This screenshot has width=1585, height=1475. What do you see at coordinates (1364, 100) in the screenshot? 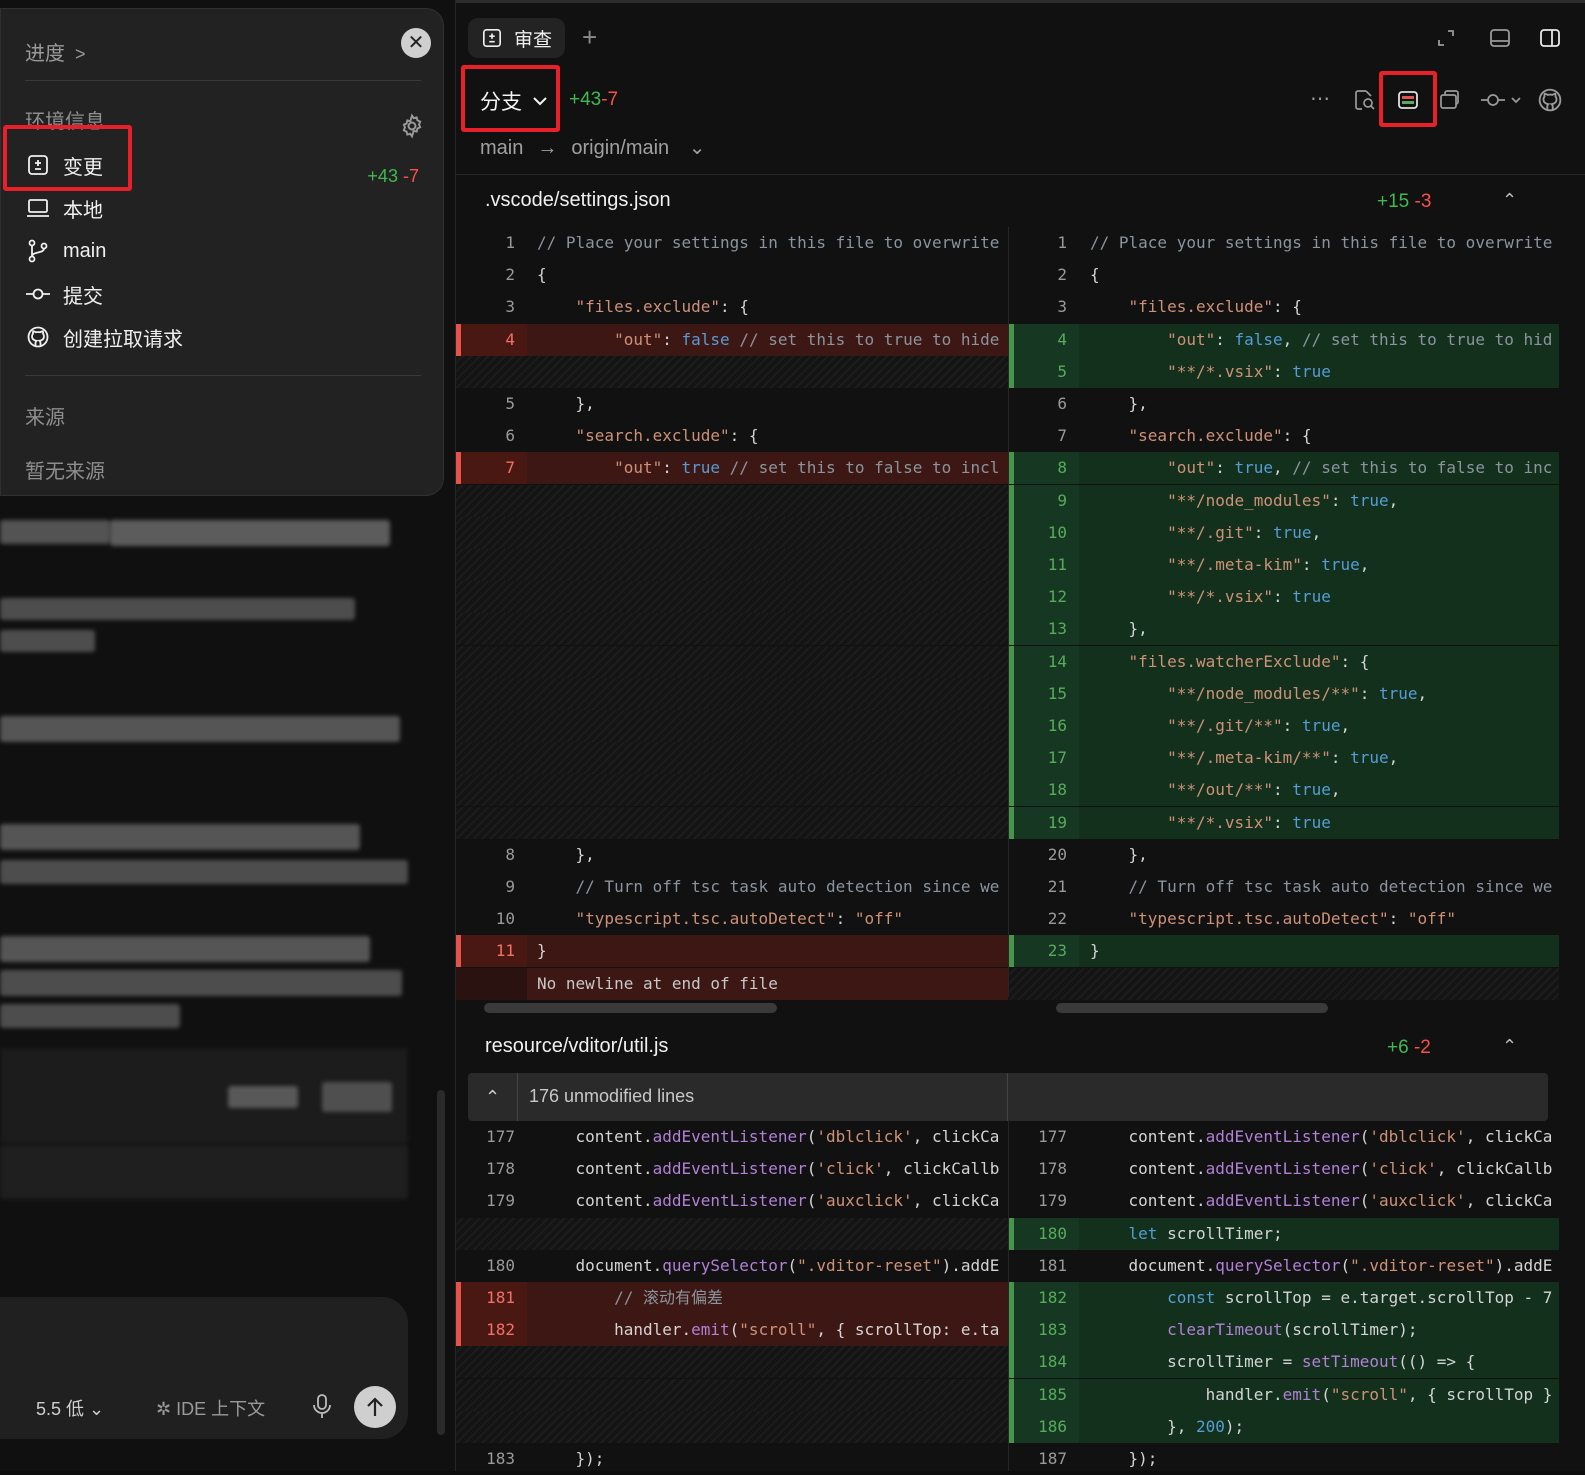
I see `file-search-icon` at bounding box center [1364, 100].